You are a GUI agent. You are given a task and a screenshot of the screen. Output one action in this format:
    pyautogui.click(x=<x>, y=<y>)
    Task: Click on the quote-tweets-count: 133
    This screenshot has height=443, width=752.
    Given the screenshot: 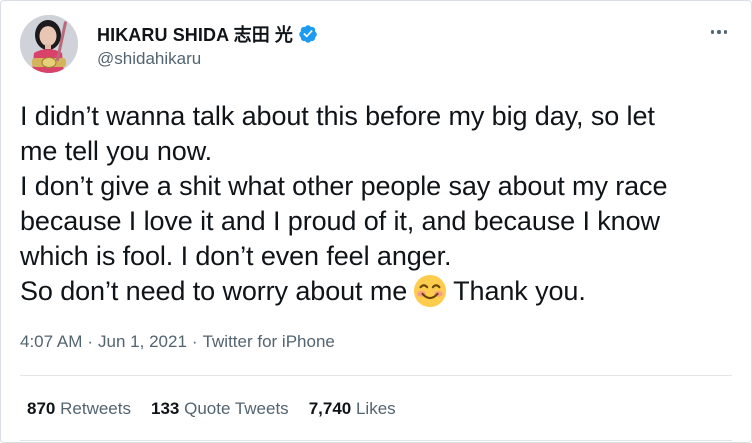 What is the action you would take?
    pyautogui.click(x=165, y=408)
    